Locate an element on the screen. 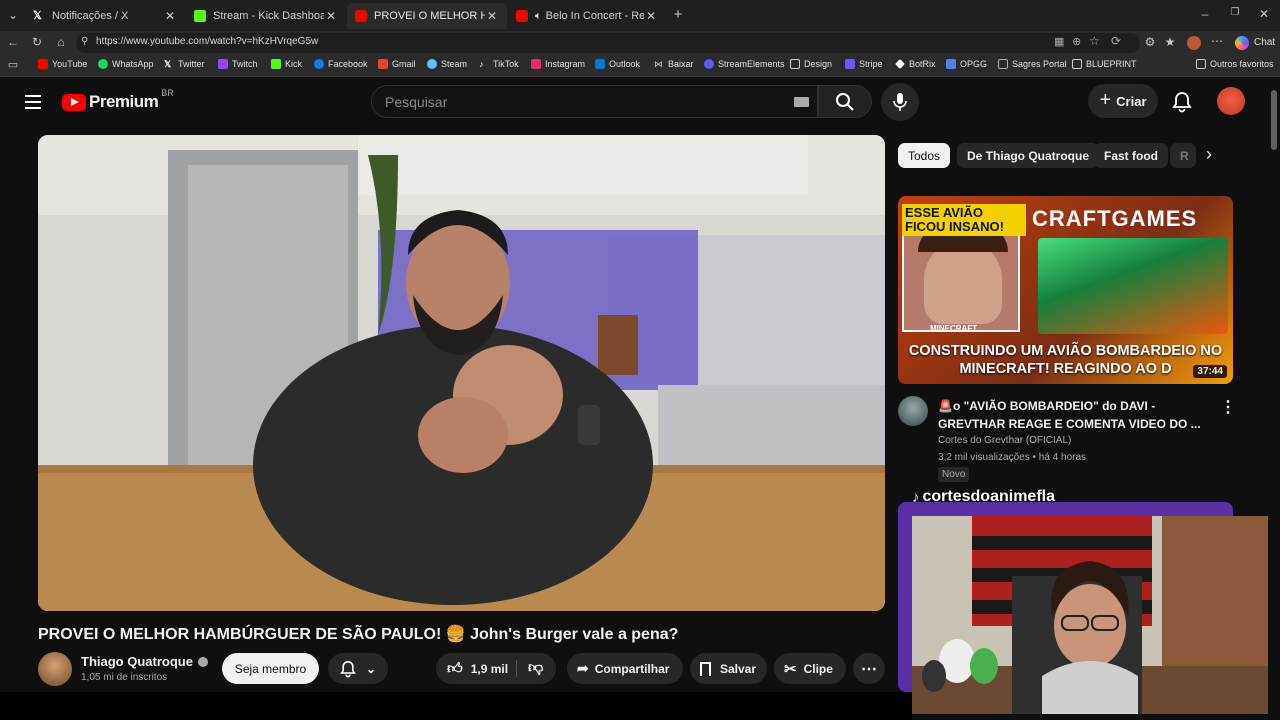  search-input: Pesquisar is located at coordinates (594, 101).